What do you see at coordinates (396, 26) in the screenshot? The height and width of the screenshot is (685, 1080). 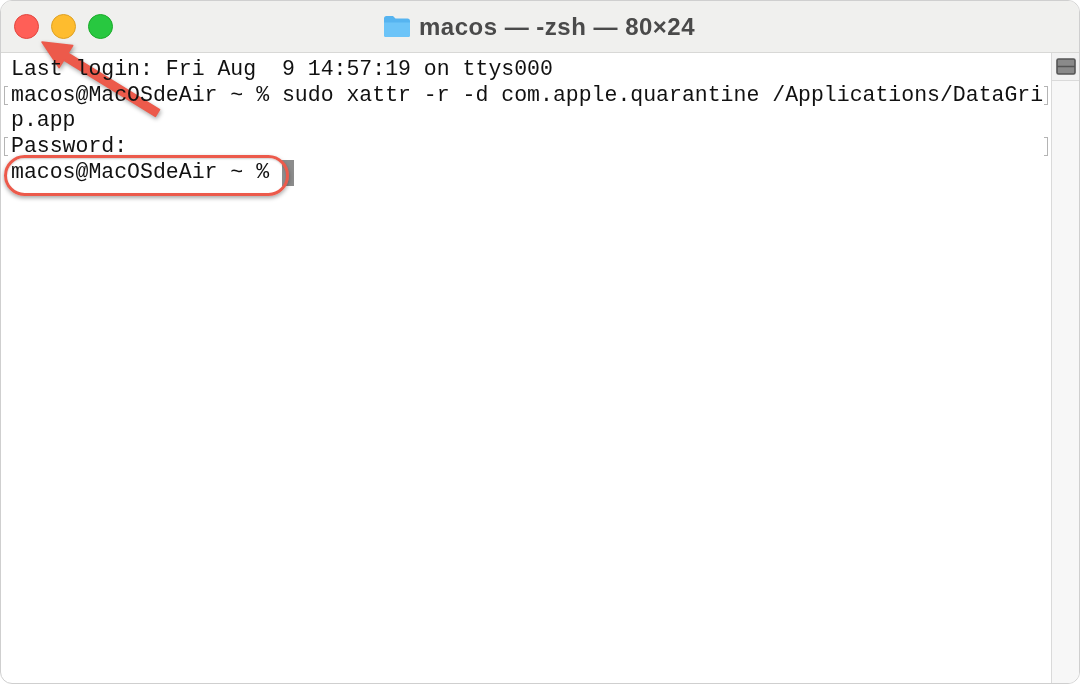 I see `folder-icon` at bounding box center [396, 26].